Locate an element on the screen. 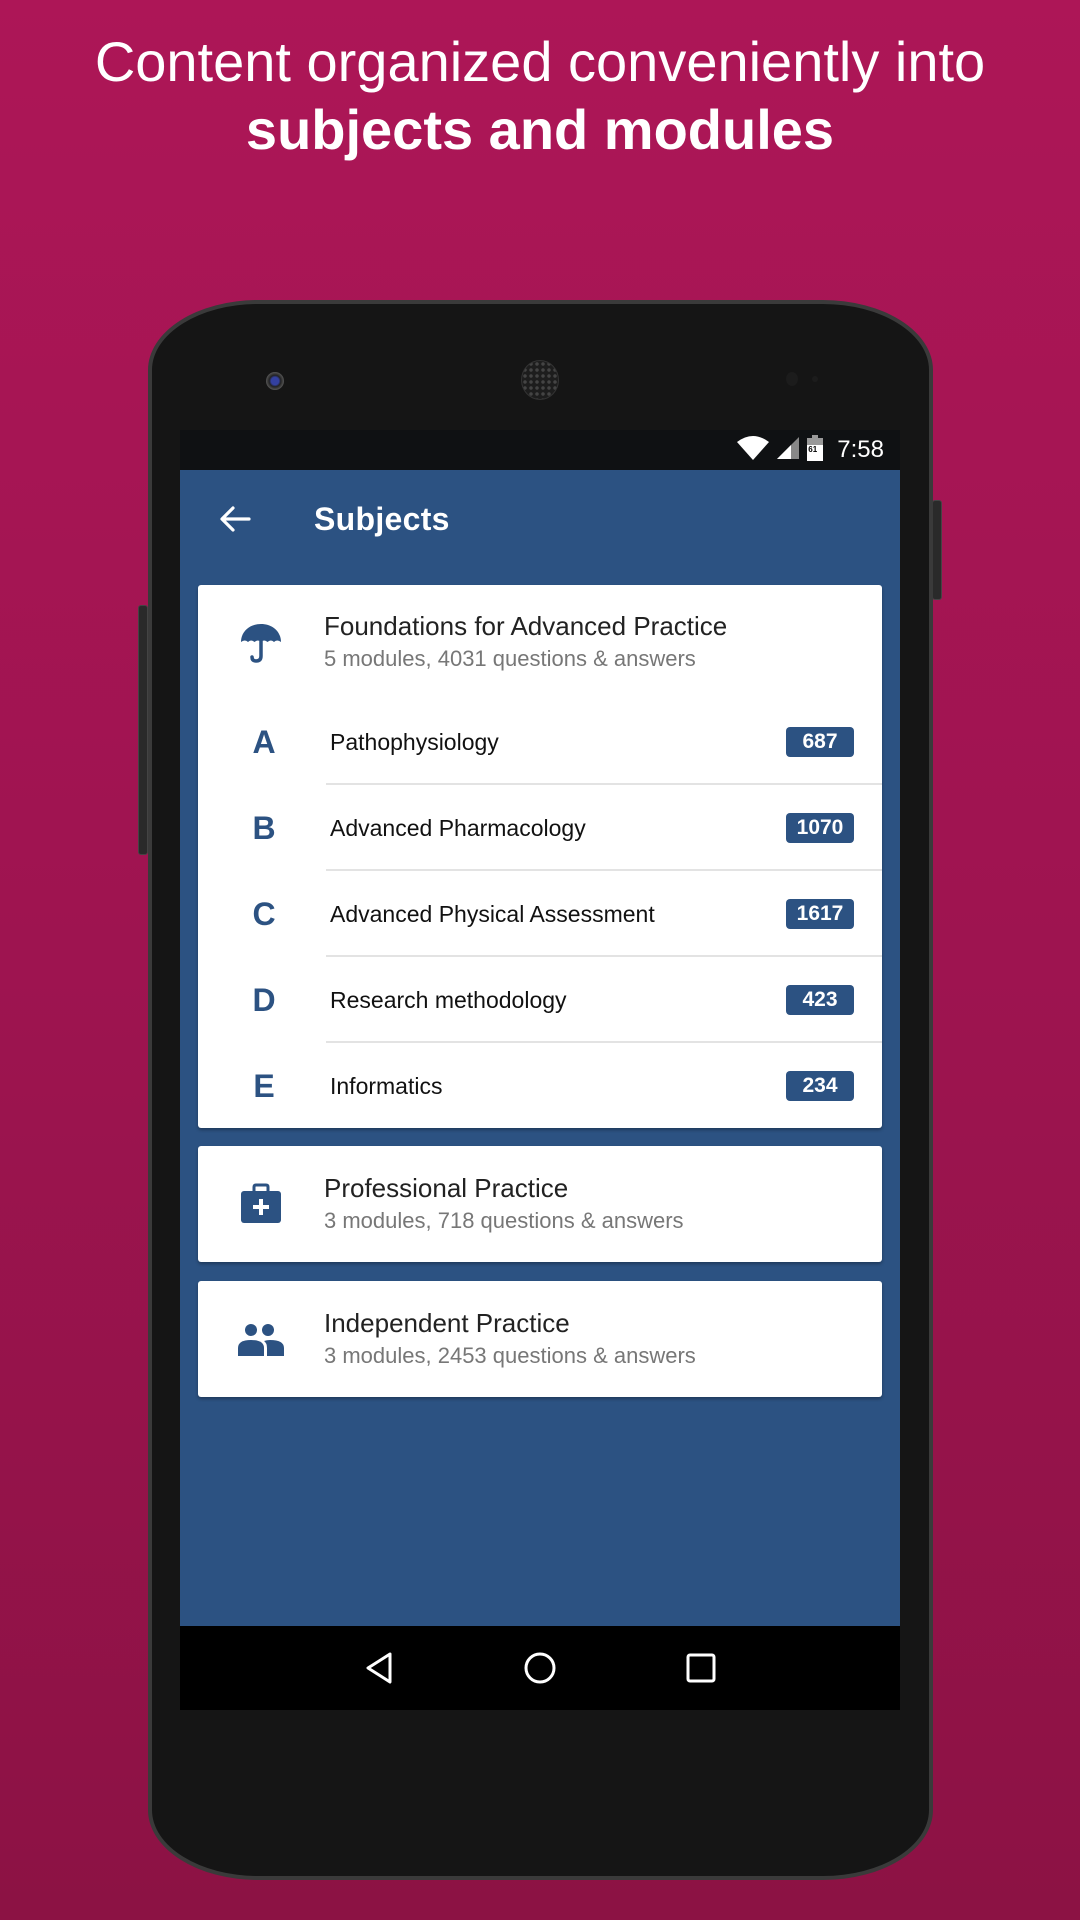 The height and width of the screenshot is (1920, 1080). question-count-badge: 234 is located at coordinates (820, 1086).